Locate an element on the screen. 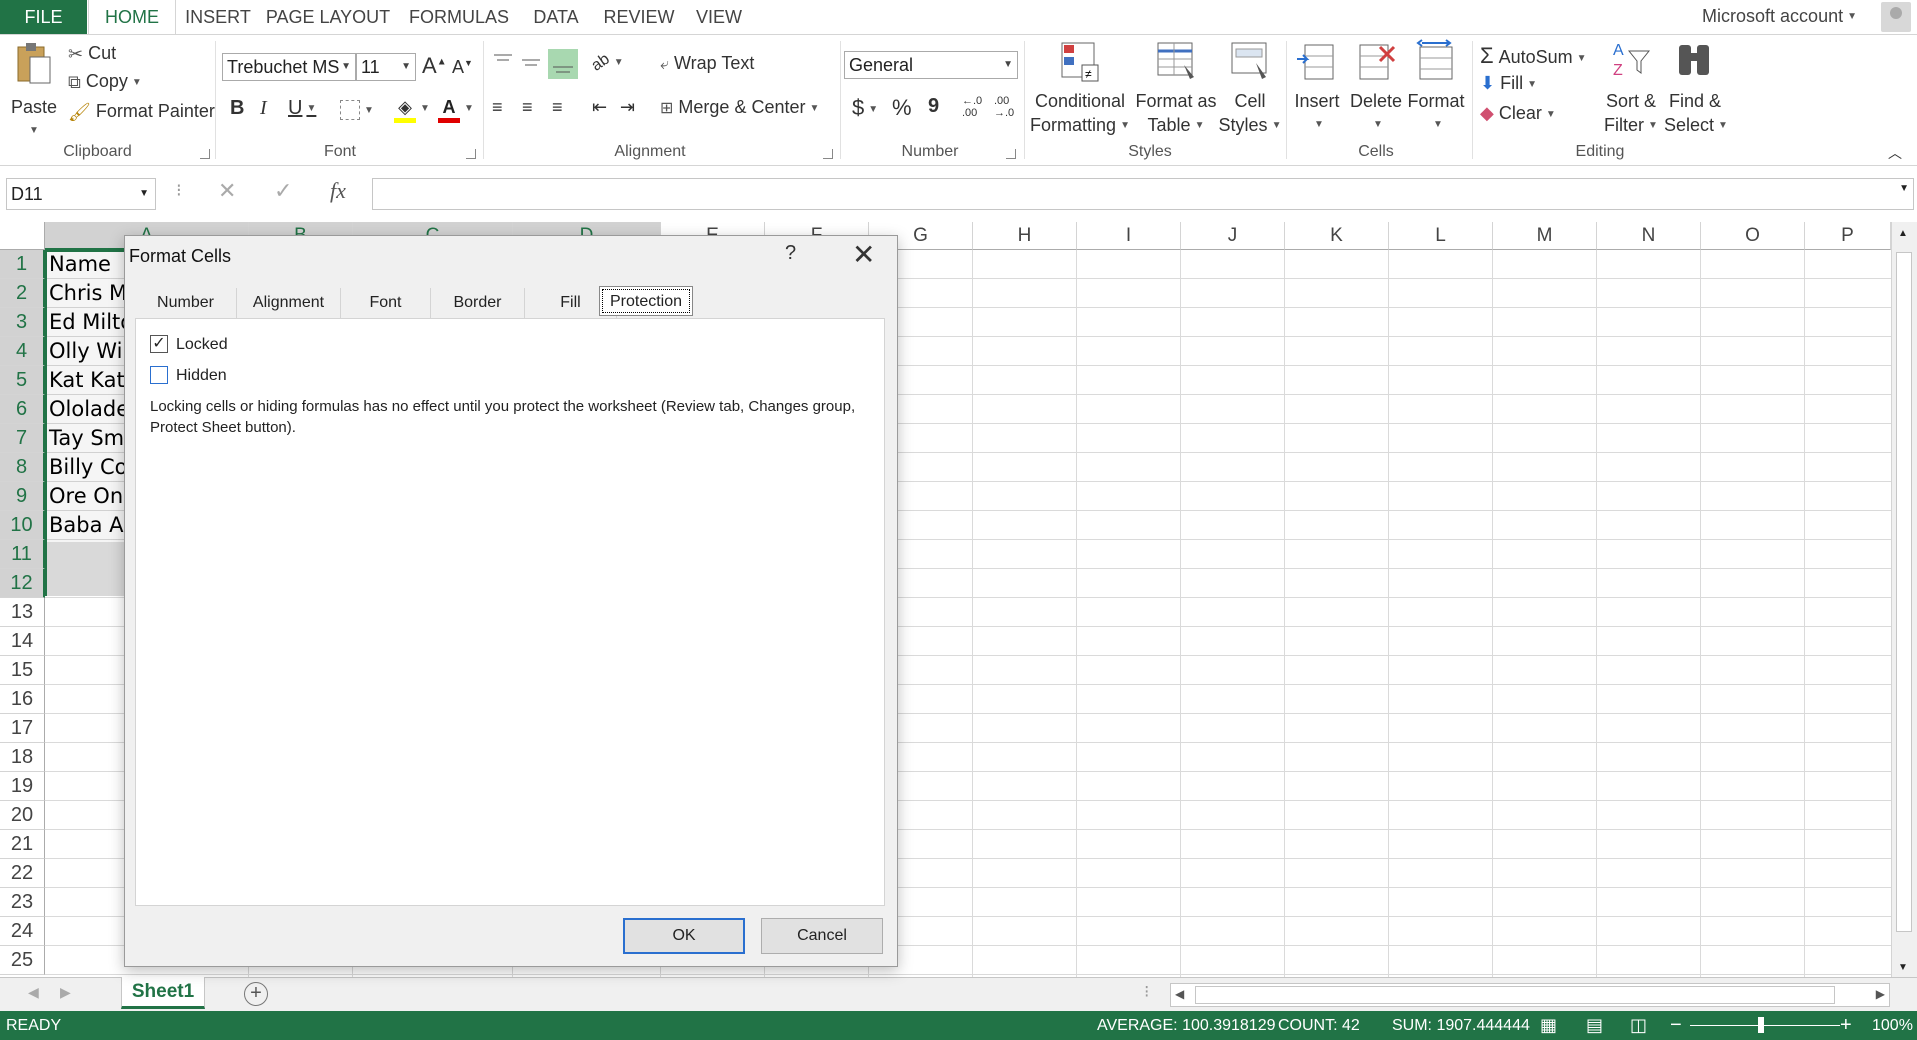 This screenshot has height=1040, width=1917. sort-filter-button: AZ Sort & Filter ▼ is located at coordinates (1631, 88).